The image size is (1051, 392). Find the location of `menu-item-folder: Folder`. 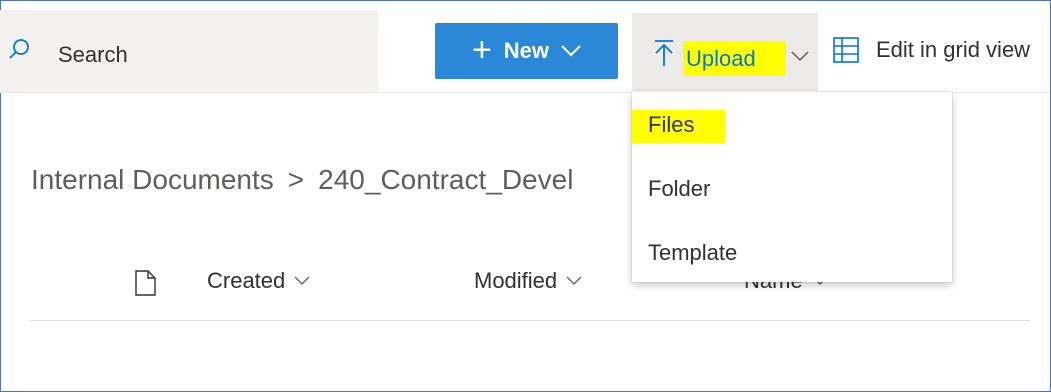

menu-item-folder: Folder is located at coordinates (792, 188).